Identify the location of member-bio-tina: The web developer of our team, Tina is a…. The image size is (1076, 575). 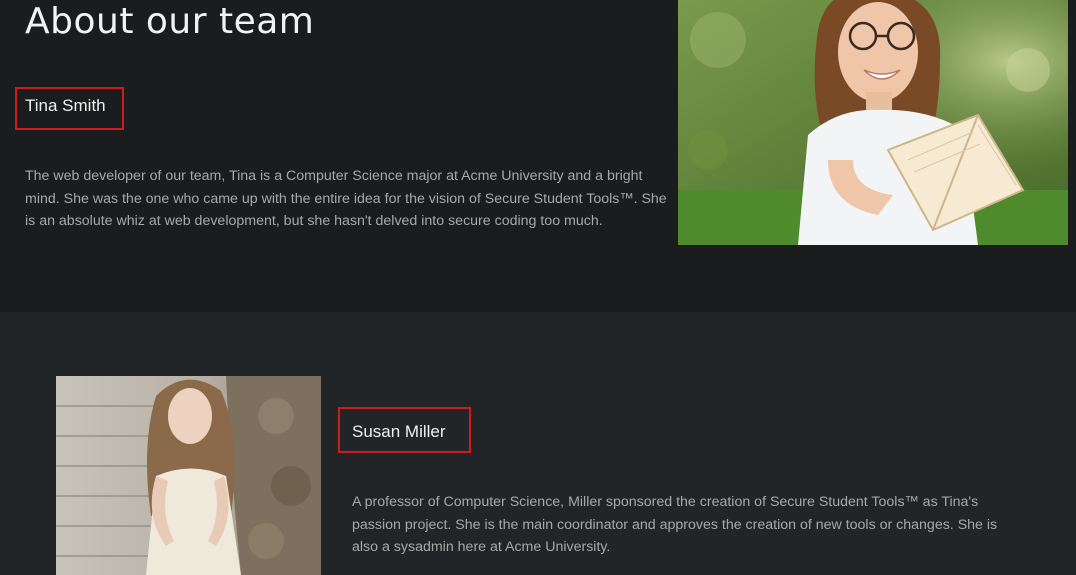
(346, 198).